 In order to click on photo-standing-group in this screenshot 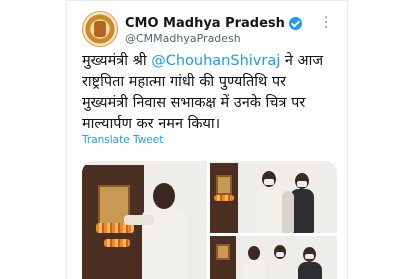, I will do `click(273, 197)`.